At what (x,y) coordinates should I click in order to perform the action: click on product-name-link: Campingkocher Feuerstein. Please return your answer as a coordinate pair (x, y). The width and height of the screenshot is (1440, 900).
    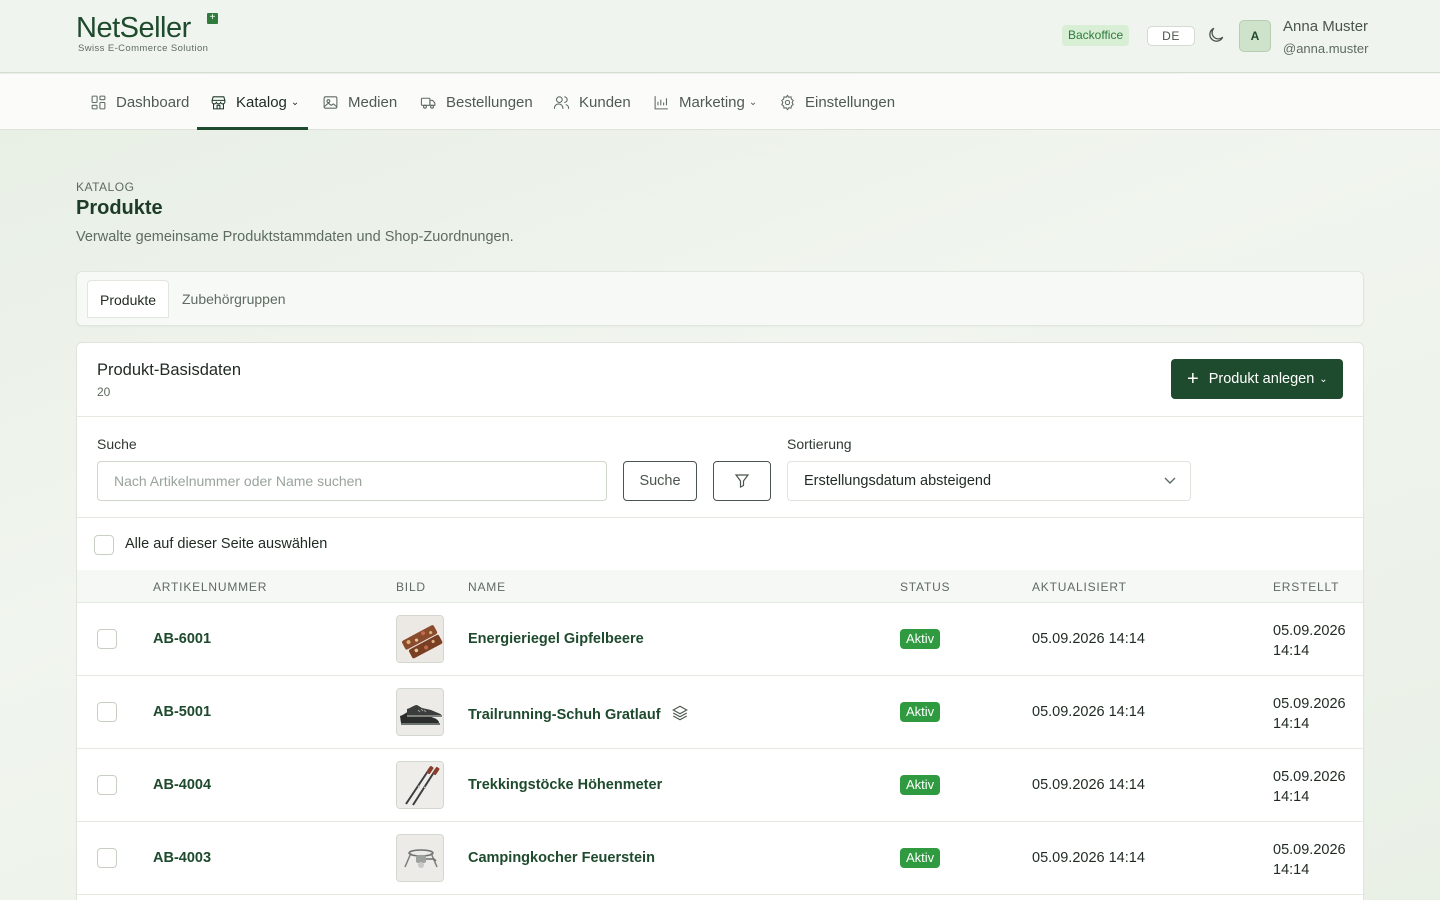
    Looking at the image, I should click on (561, 858).